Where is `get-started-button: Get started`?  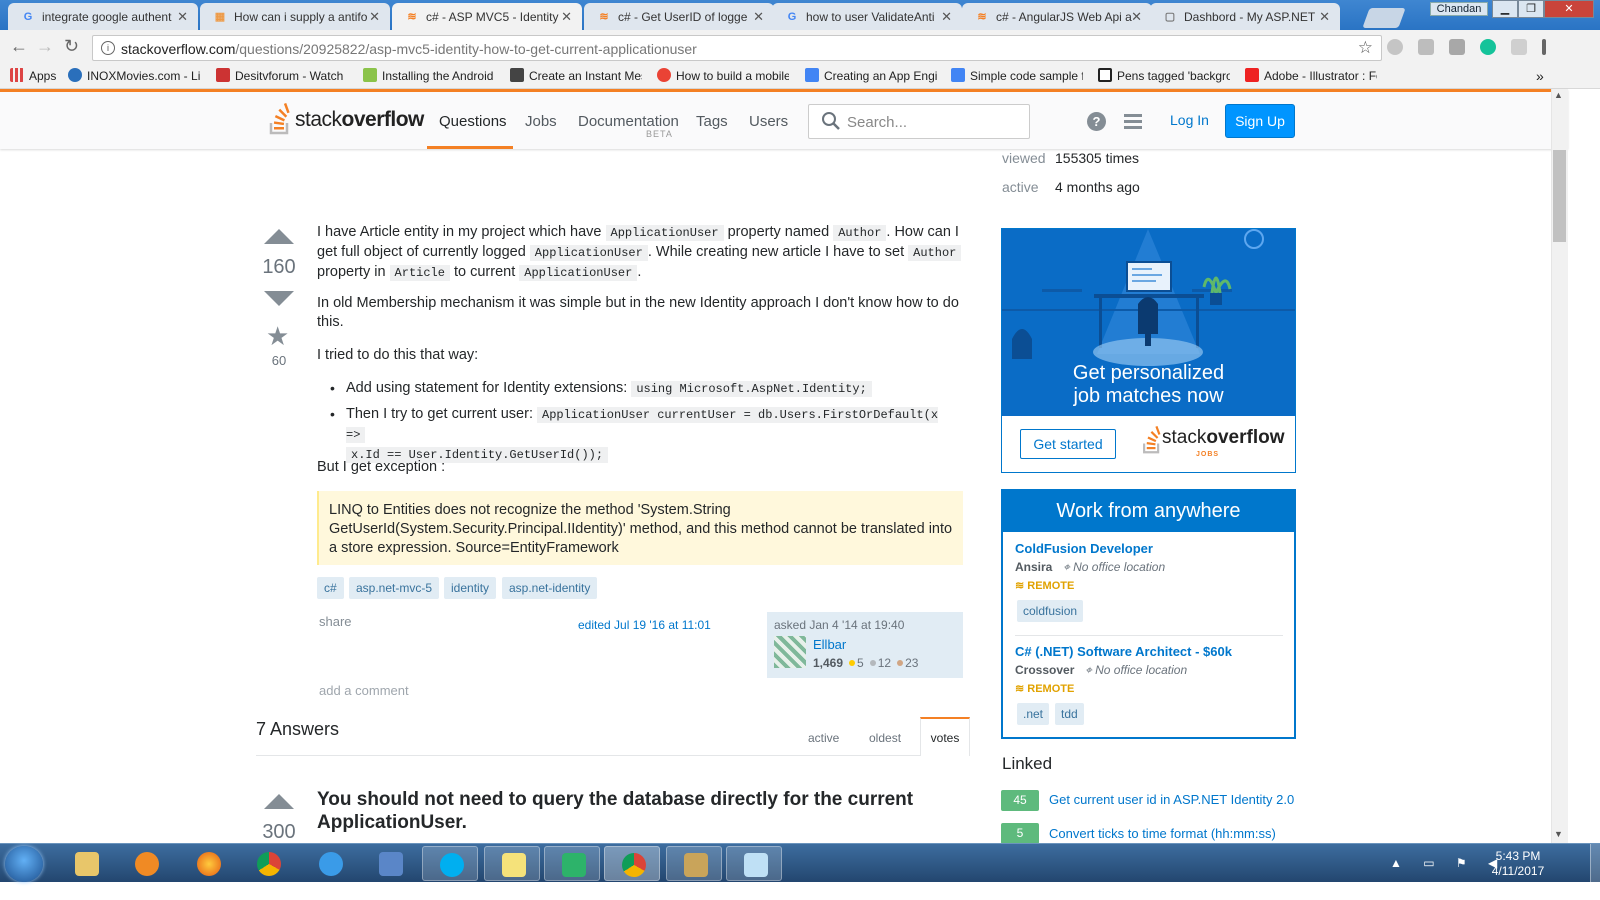 get-started-button: Get started is located at coordinates (1068, 444).